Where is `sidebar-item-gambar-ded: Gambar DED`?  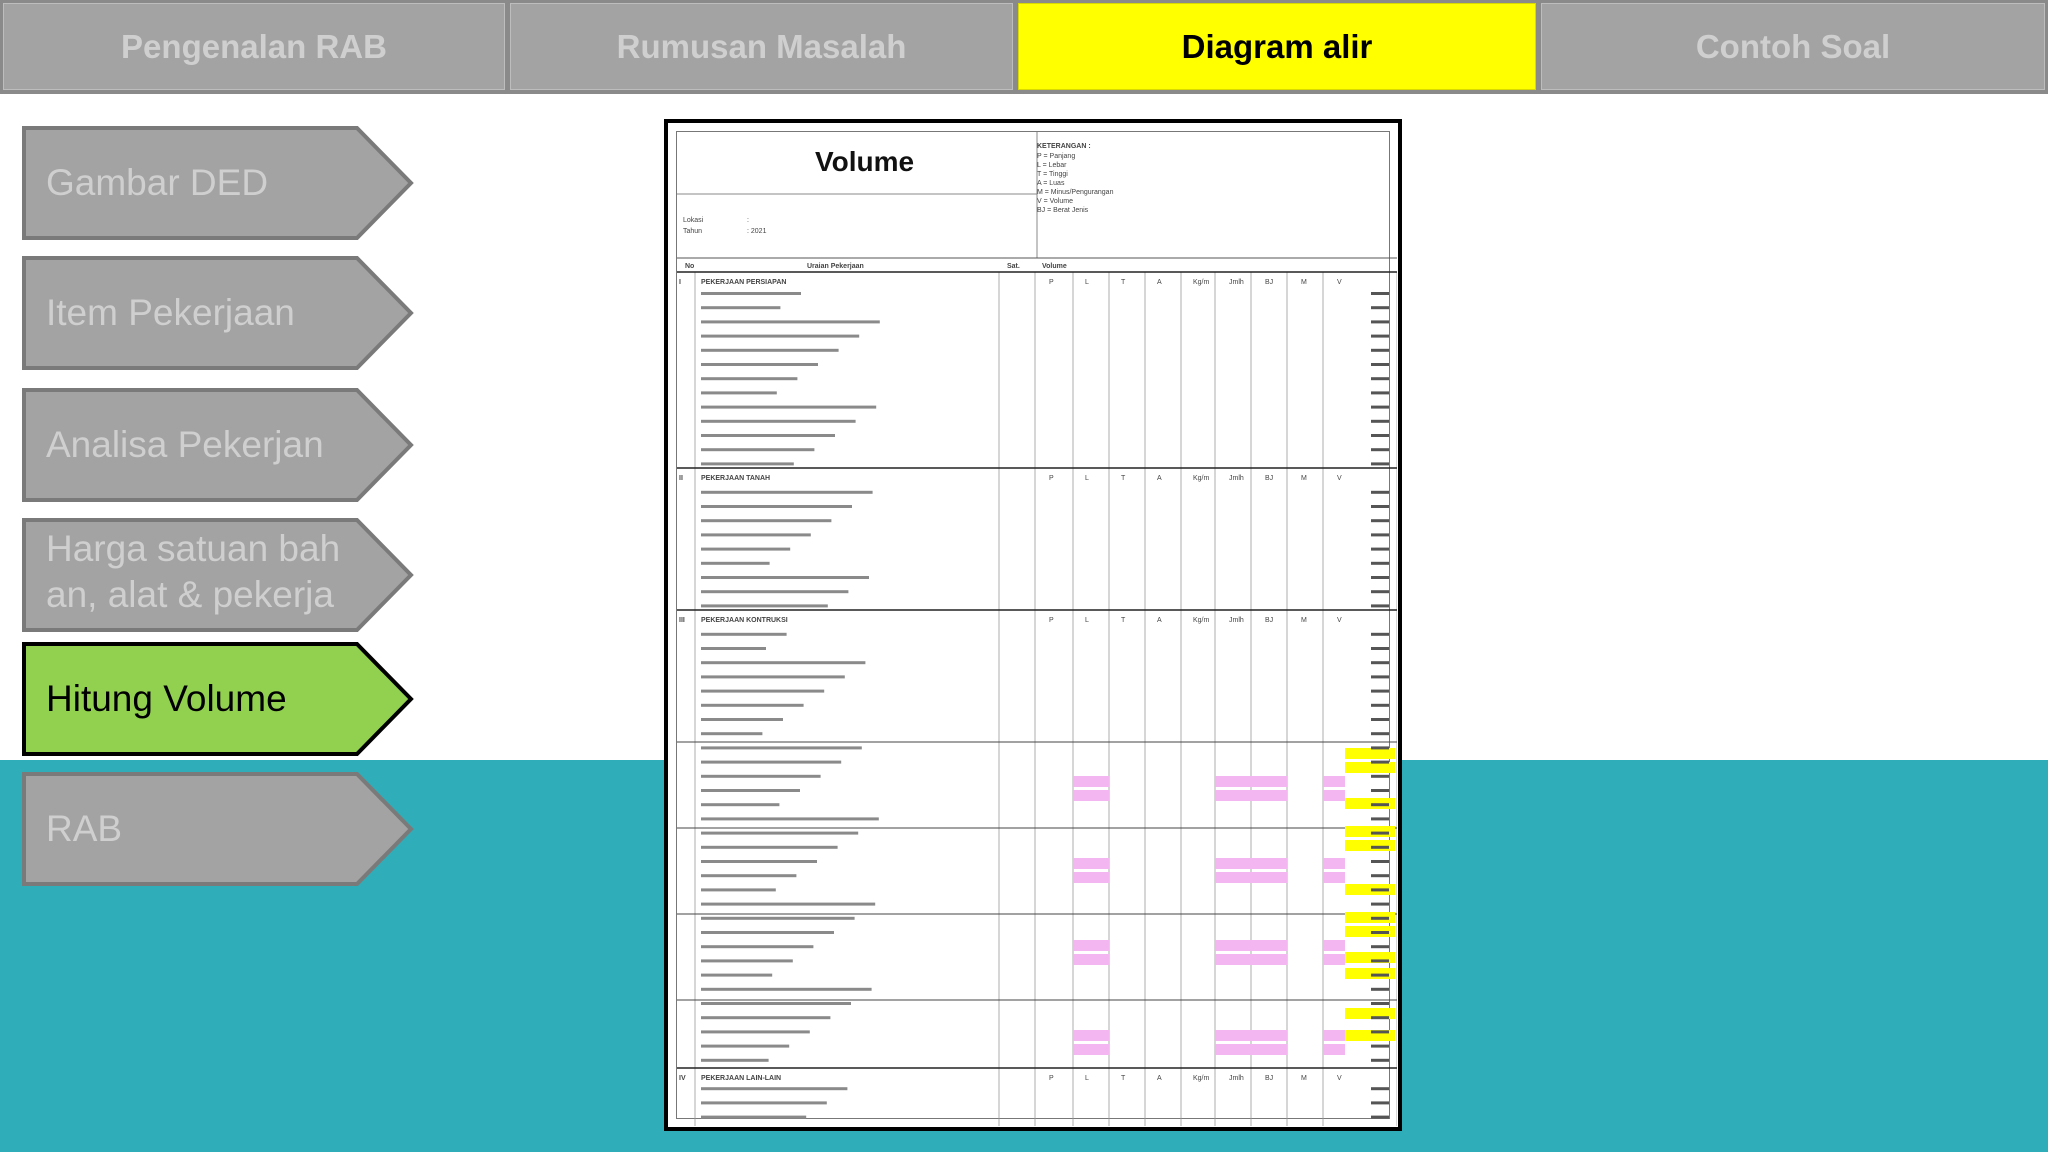 sidebar-item-gambar-ded: Gambar DED is located at coordinates (218, 183).